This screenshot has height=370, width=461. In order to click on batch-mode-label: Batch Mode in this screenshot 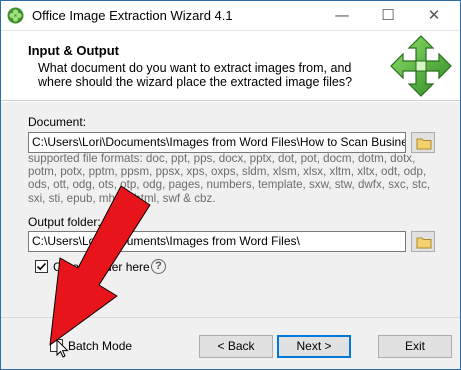, I will do `click(100, 346)`.